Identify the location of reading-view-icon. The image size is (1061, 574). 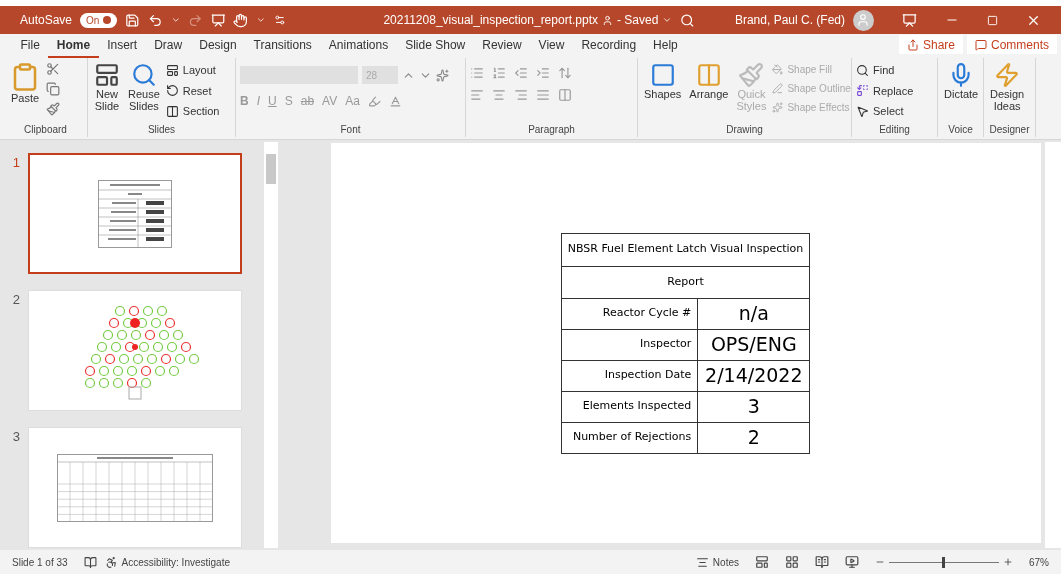
(822, 562).